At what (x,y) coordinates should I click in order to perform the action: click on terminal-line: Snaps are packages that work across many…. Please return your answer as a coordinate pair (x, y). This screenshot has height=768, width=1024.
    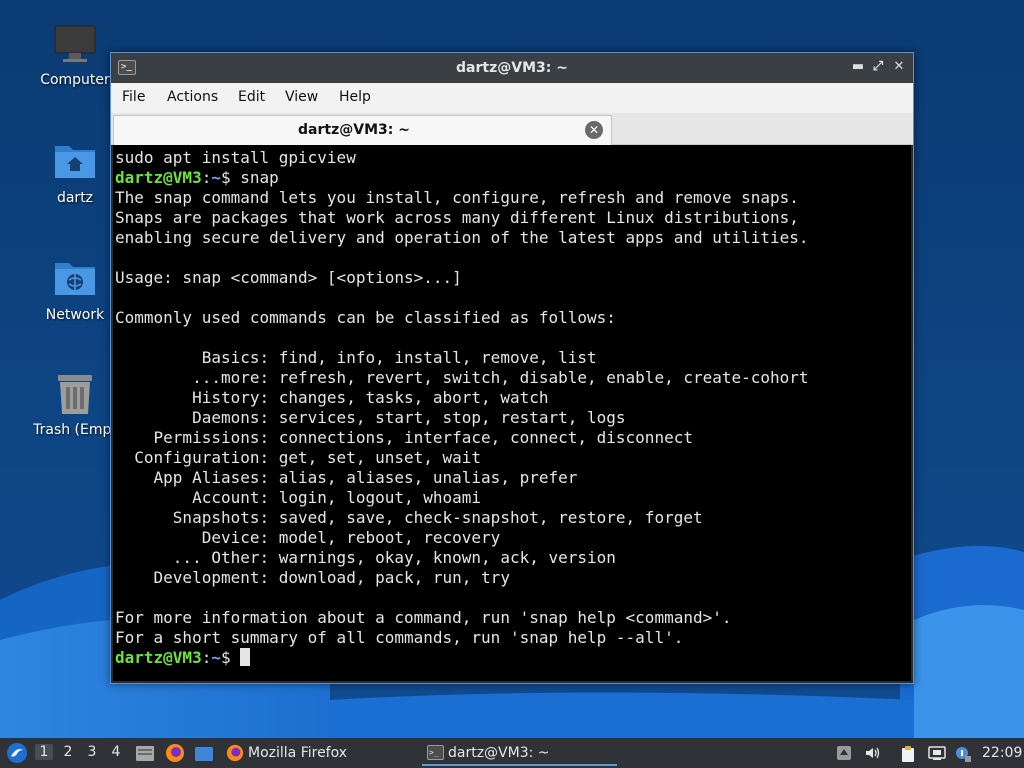
    Looking at the image, I should click on (457, 217).